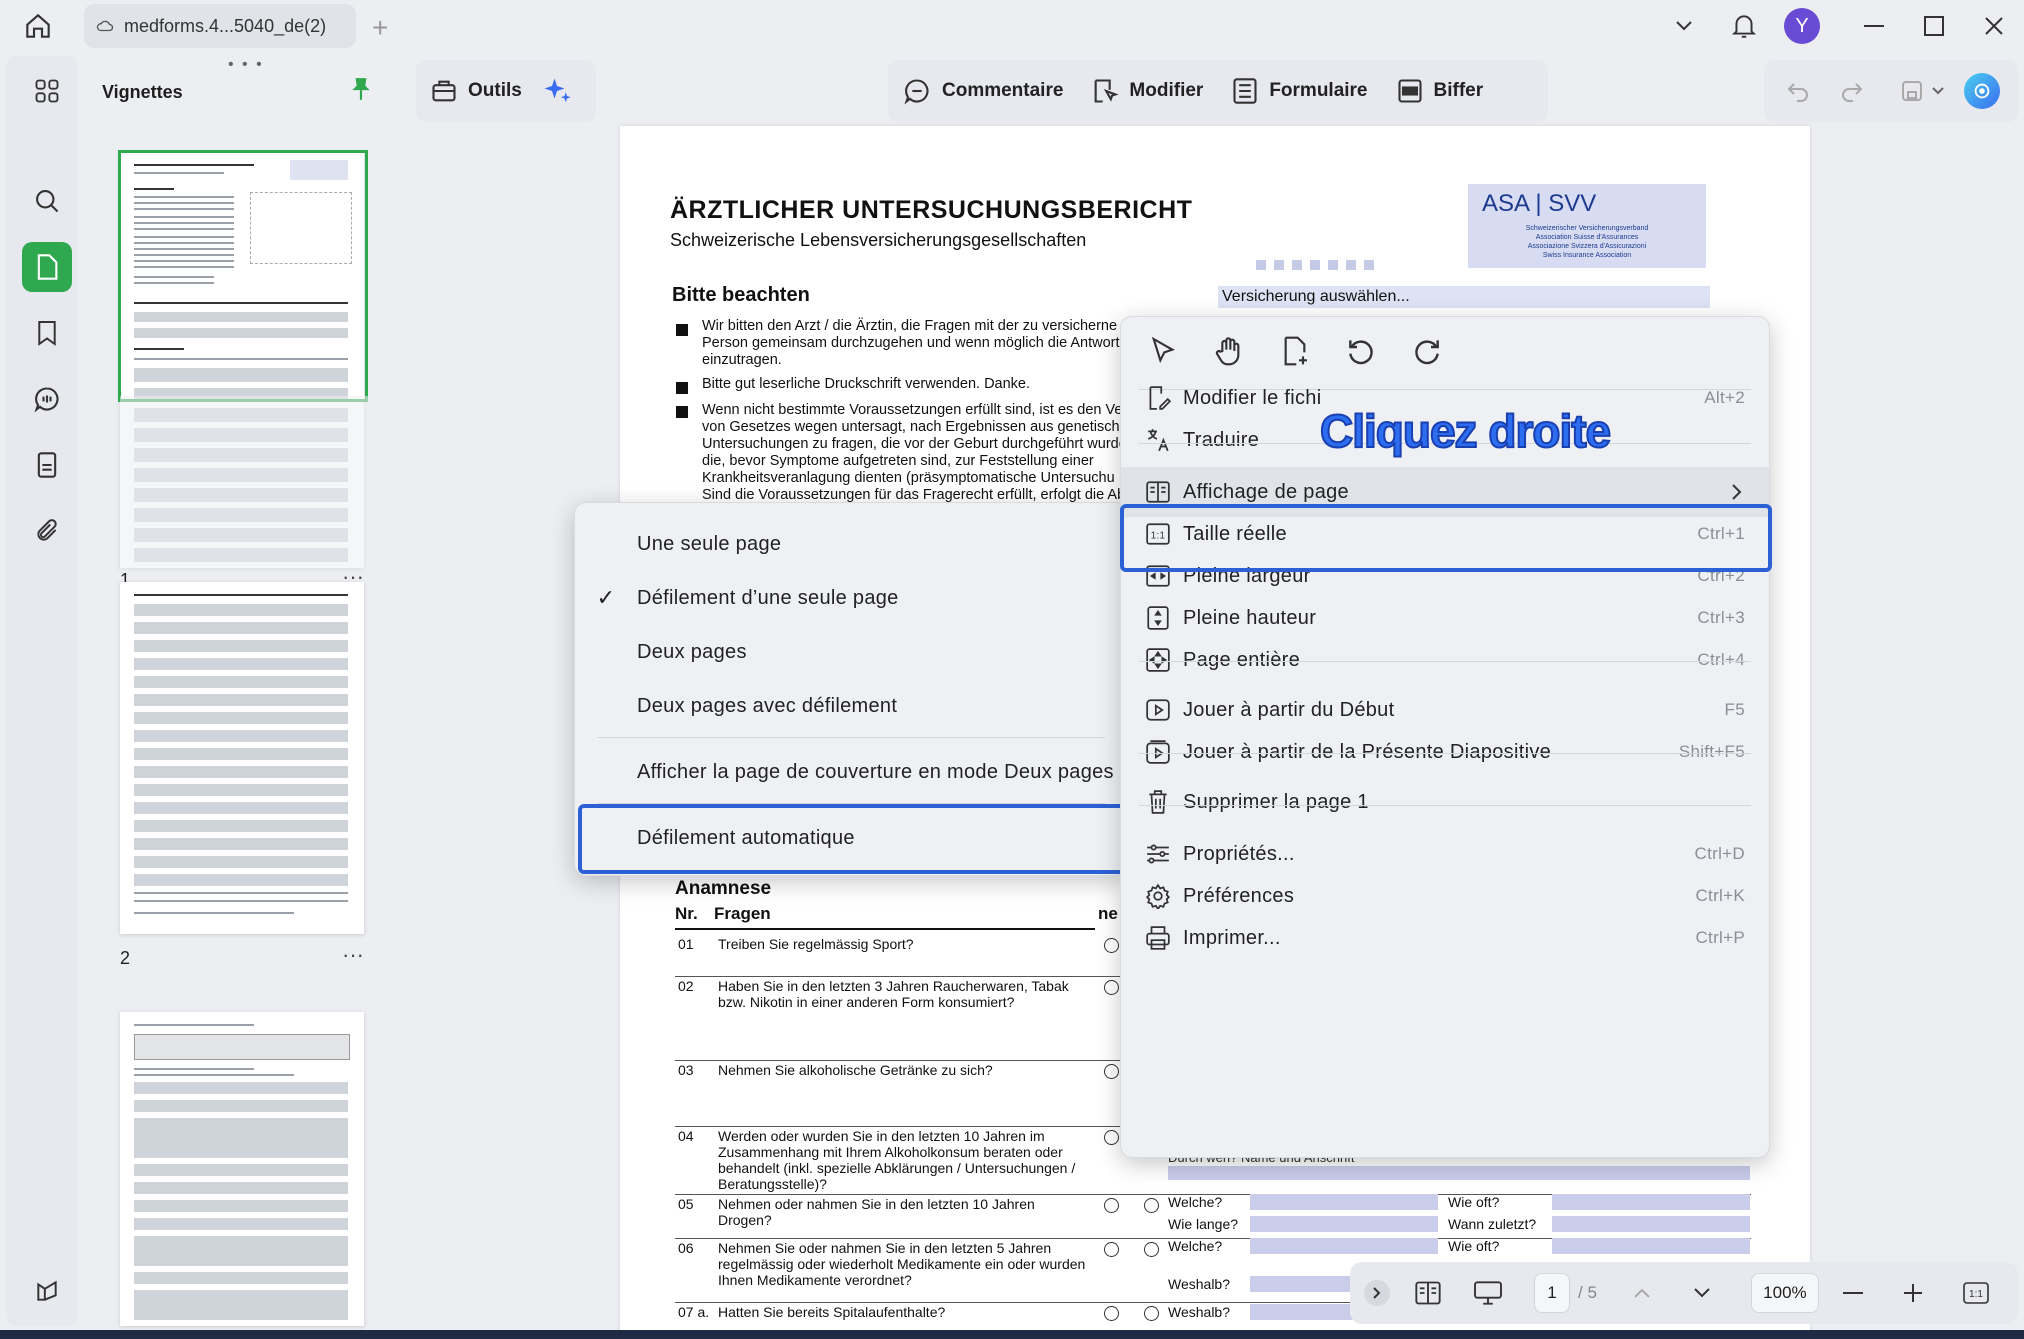  What do you see at coordinates (1361, 351) in the screenshot?
I see `rotate-left-icon` at bounding box center [1361, 351].